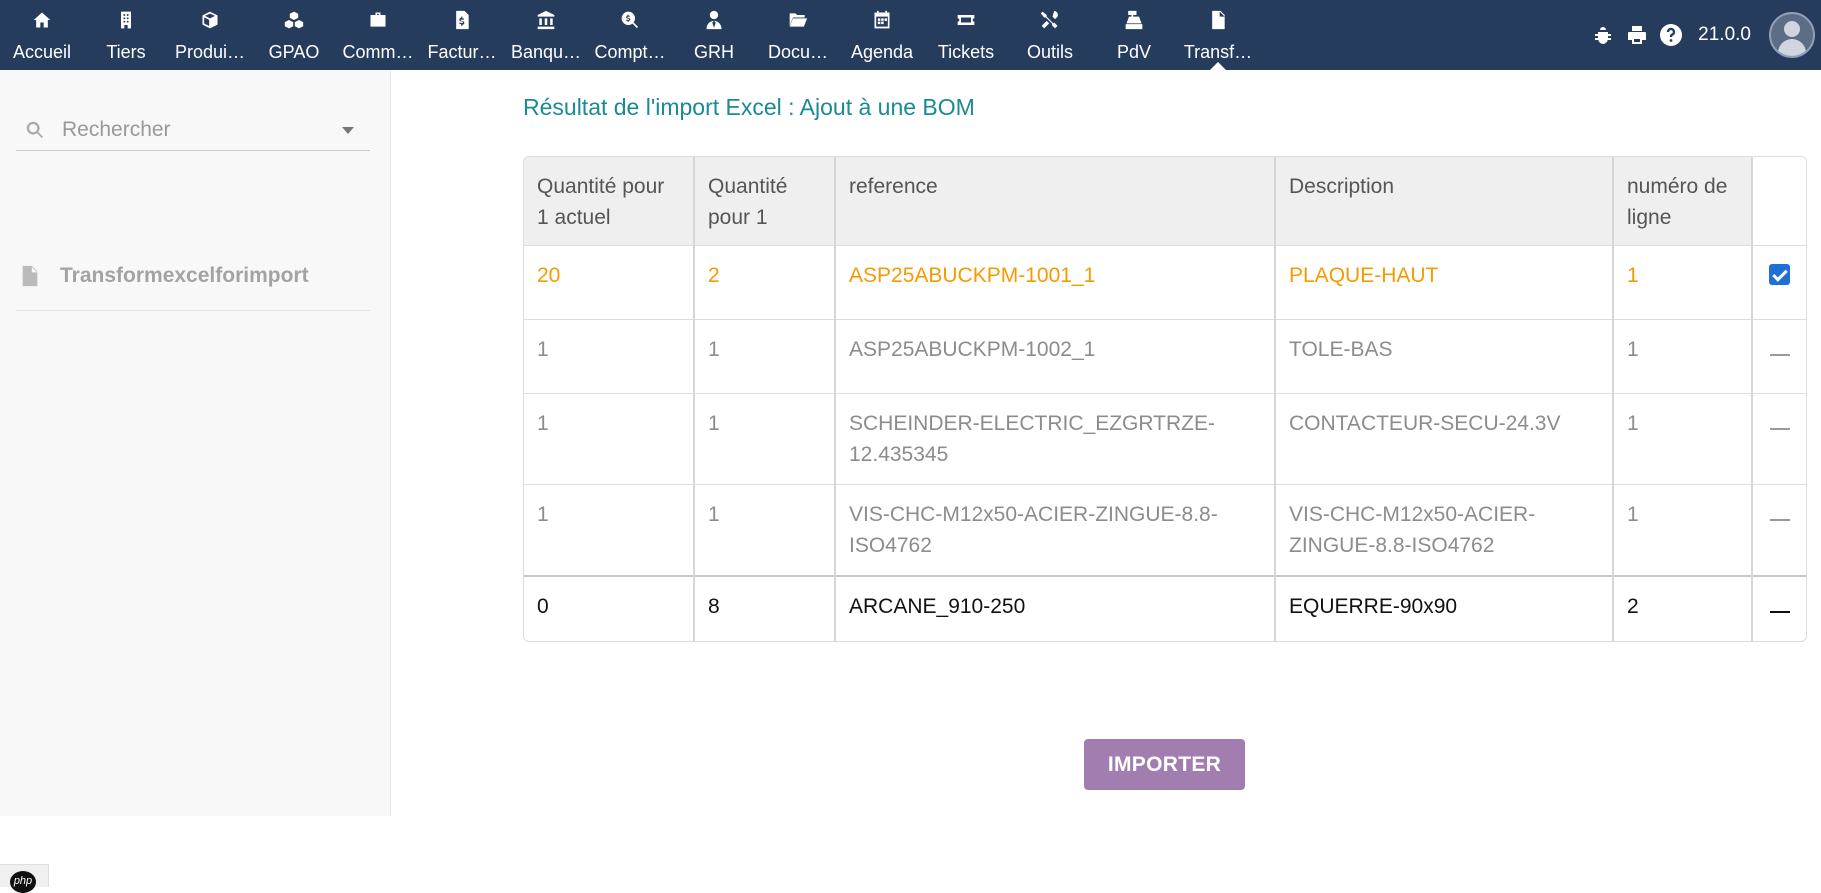 The image size is (1821, 893). Describe the element at coordinates (37, 130) in the screenshot. I see `search-icon` at that location.